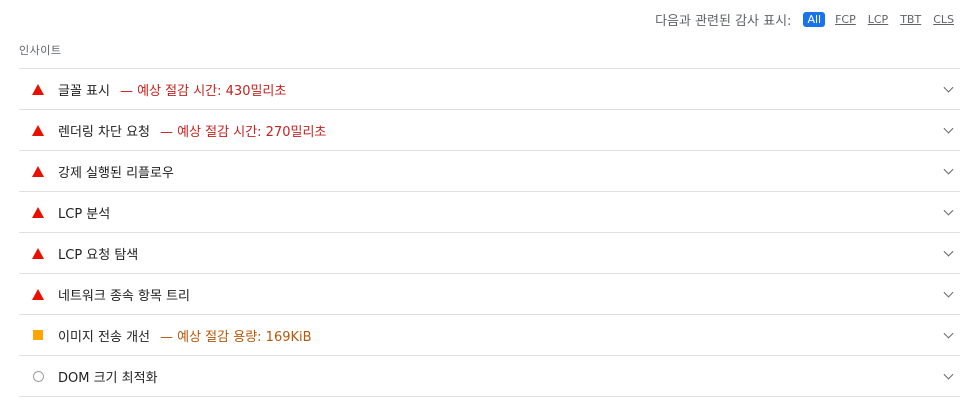 This screenshot has height=403, width=974. I want to click on insight-row-network-dependency-tree: 네트워크 종속 항목 트리, so click(489, 294).